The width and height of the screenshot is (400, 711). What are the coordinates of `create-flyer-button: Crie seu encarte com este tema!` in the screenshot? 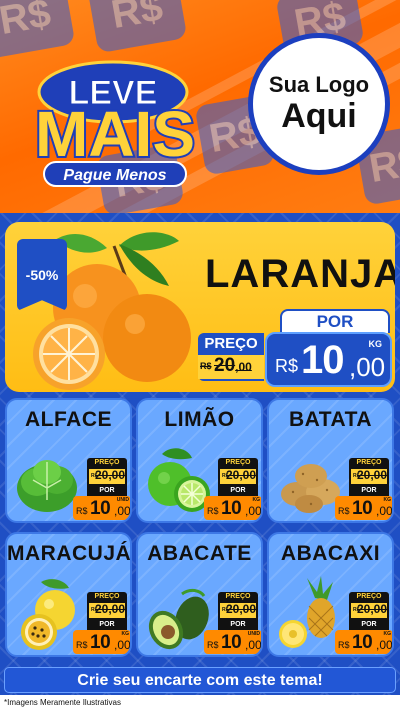 It's located at (200, 680).